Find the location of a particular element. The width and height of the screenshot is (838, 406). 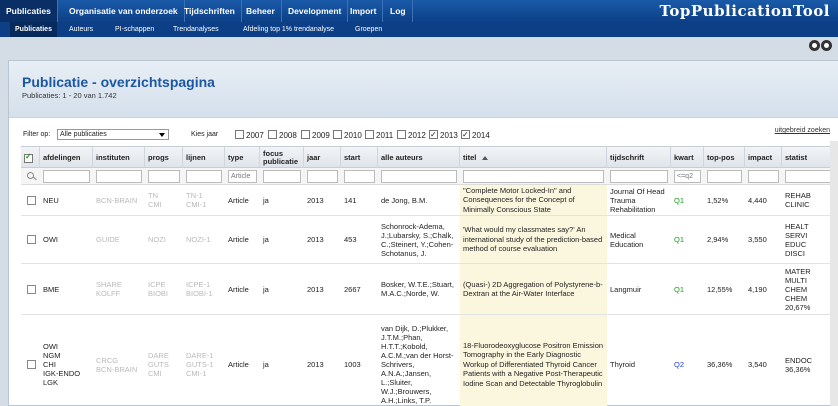

cell-impact: 4,190 is located at coordinates (757, 289).